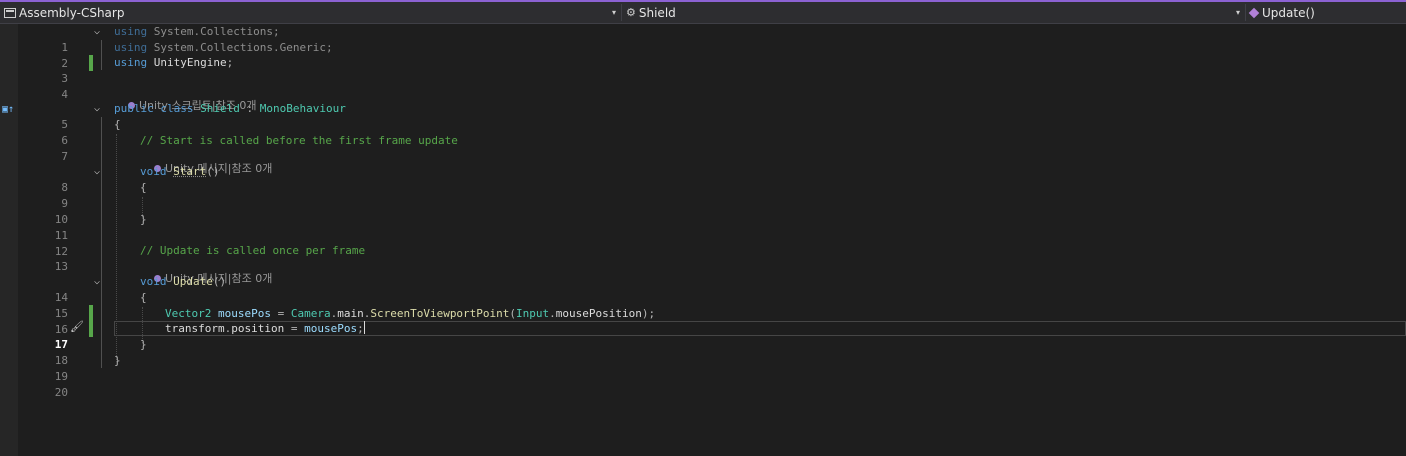  Describe the element at coordinates (258, 328) in the screenshot. I see `property: position` at that location.